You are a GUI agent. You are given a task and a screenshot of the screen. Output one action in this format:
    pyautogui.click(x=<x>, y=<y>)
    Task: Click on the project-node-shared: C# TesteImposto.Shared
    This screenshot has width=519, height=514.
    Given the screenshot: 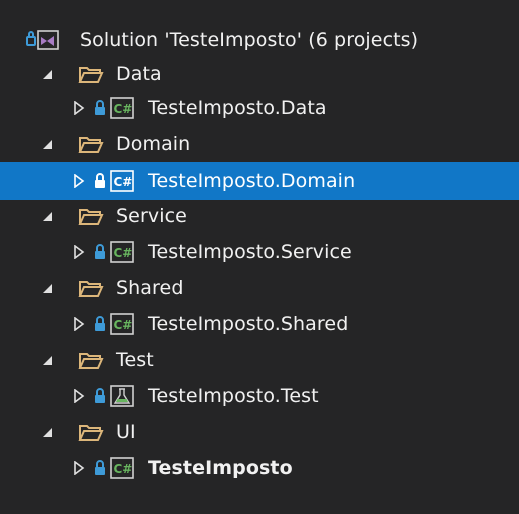 What is the action you would take?
    pyautogui.click(x=259, y=324)
    